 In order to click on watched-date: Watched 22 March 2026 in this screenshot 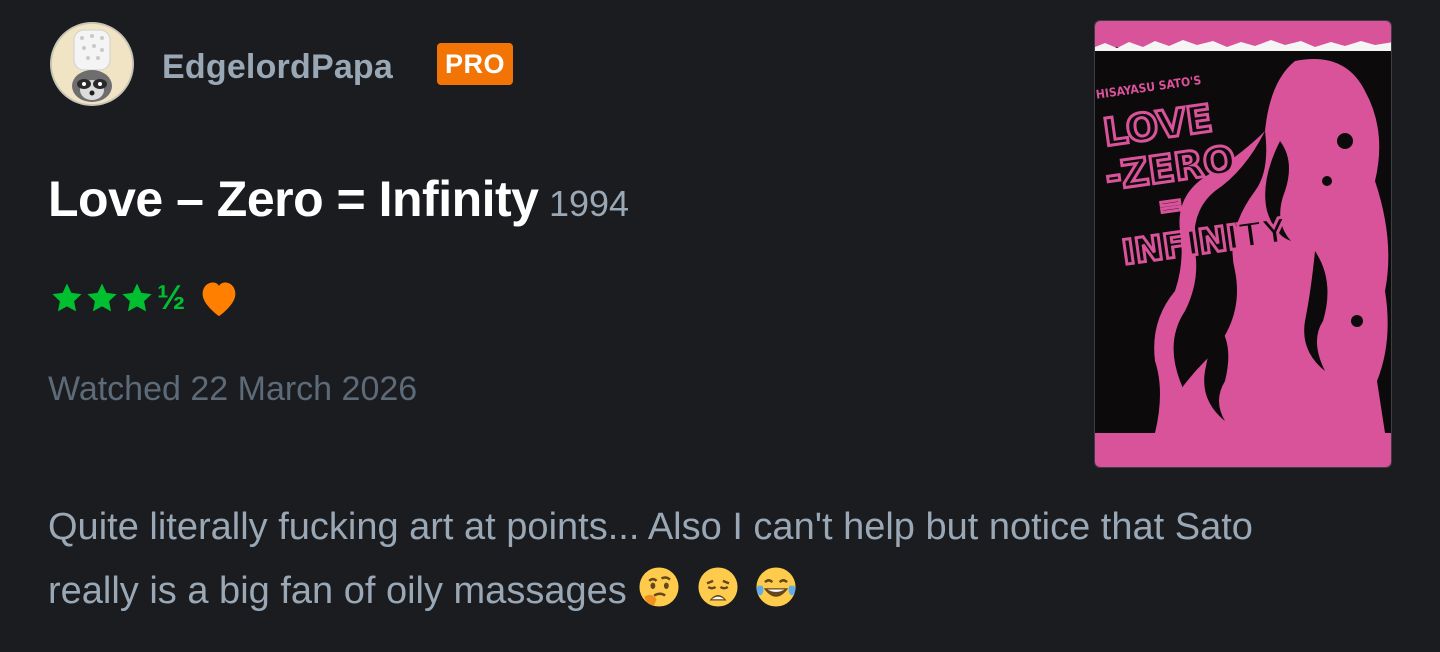, I will do `click(232, 389)`.